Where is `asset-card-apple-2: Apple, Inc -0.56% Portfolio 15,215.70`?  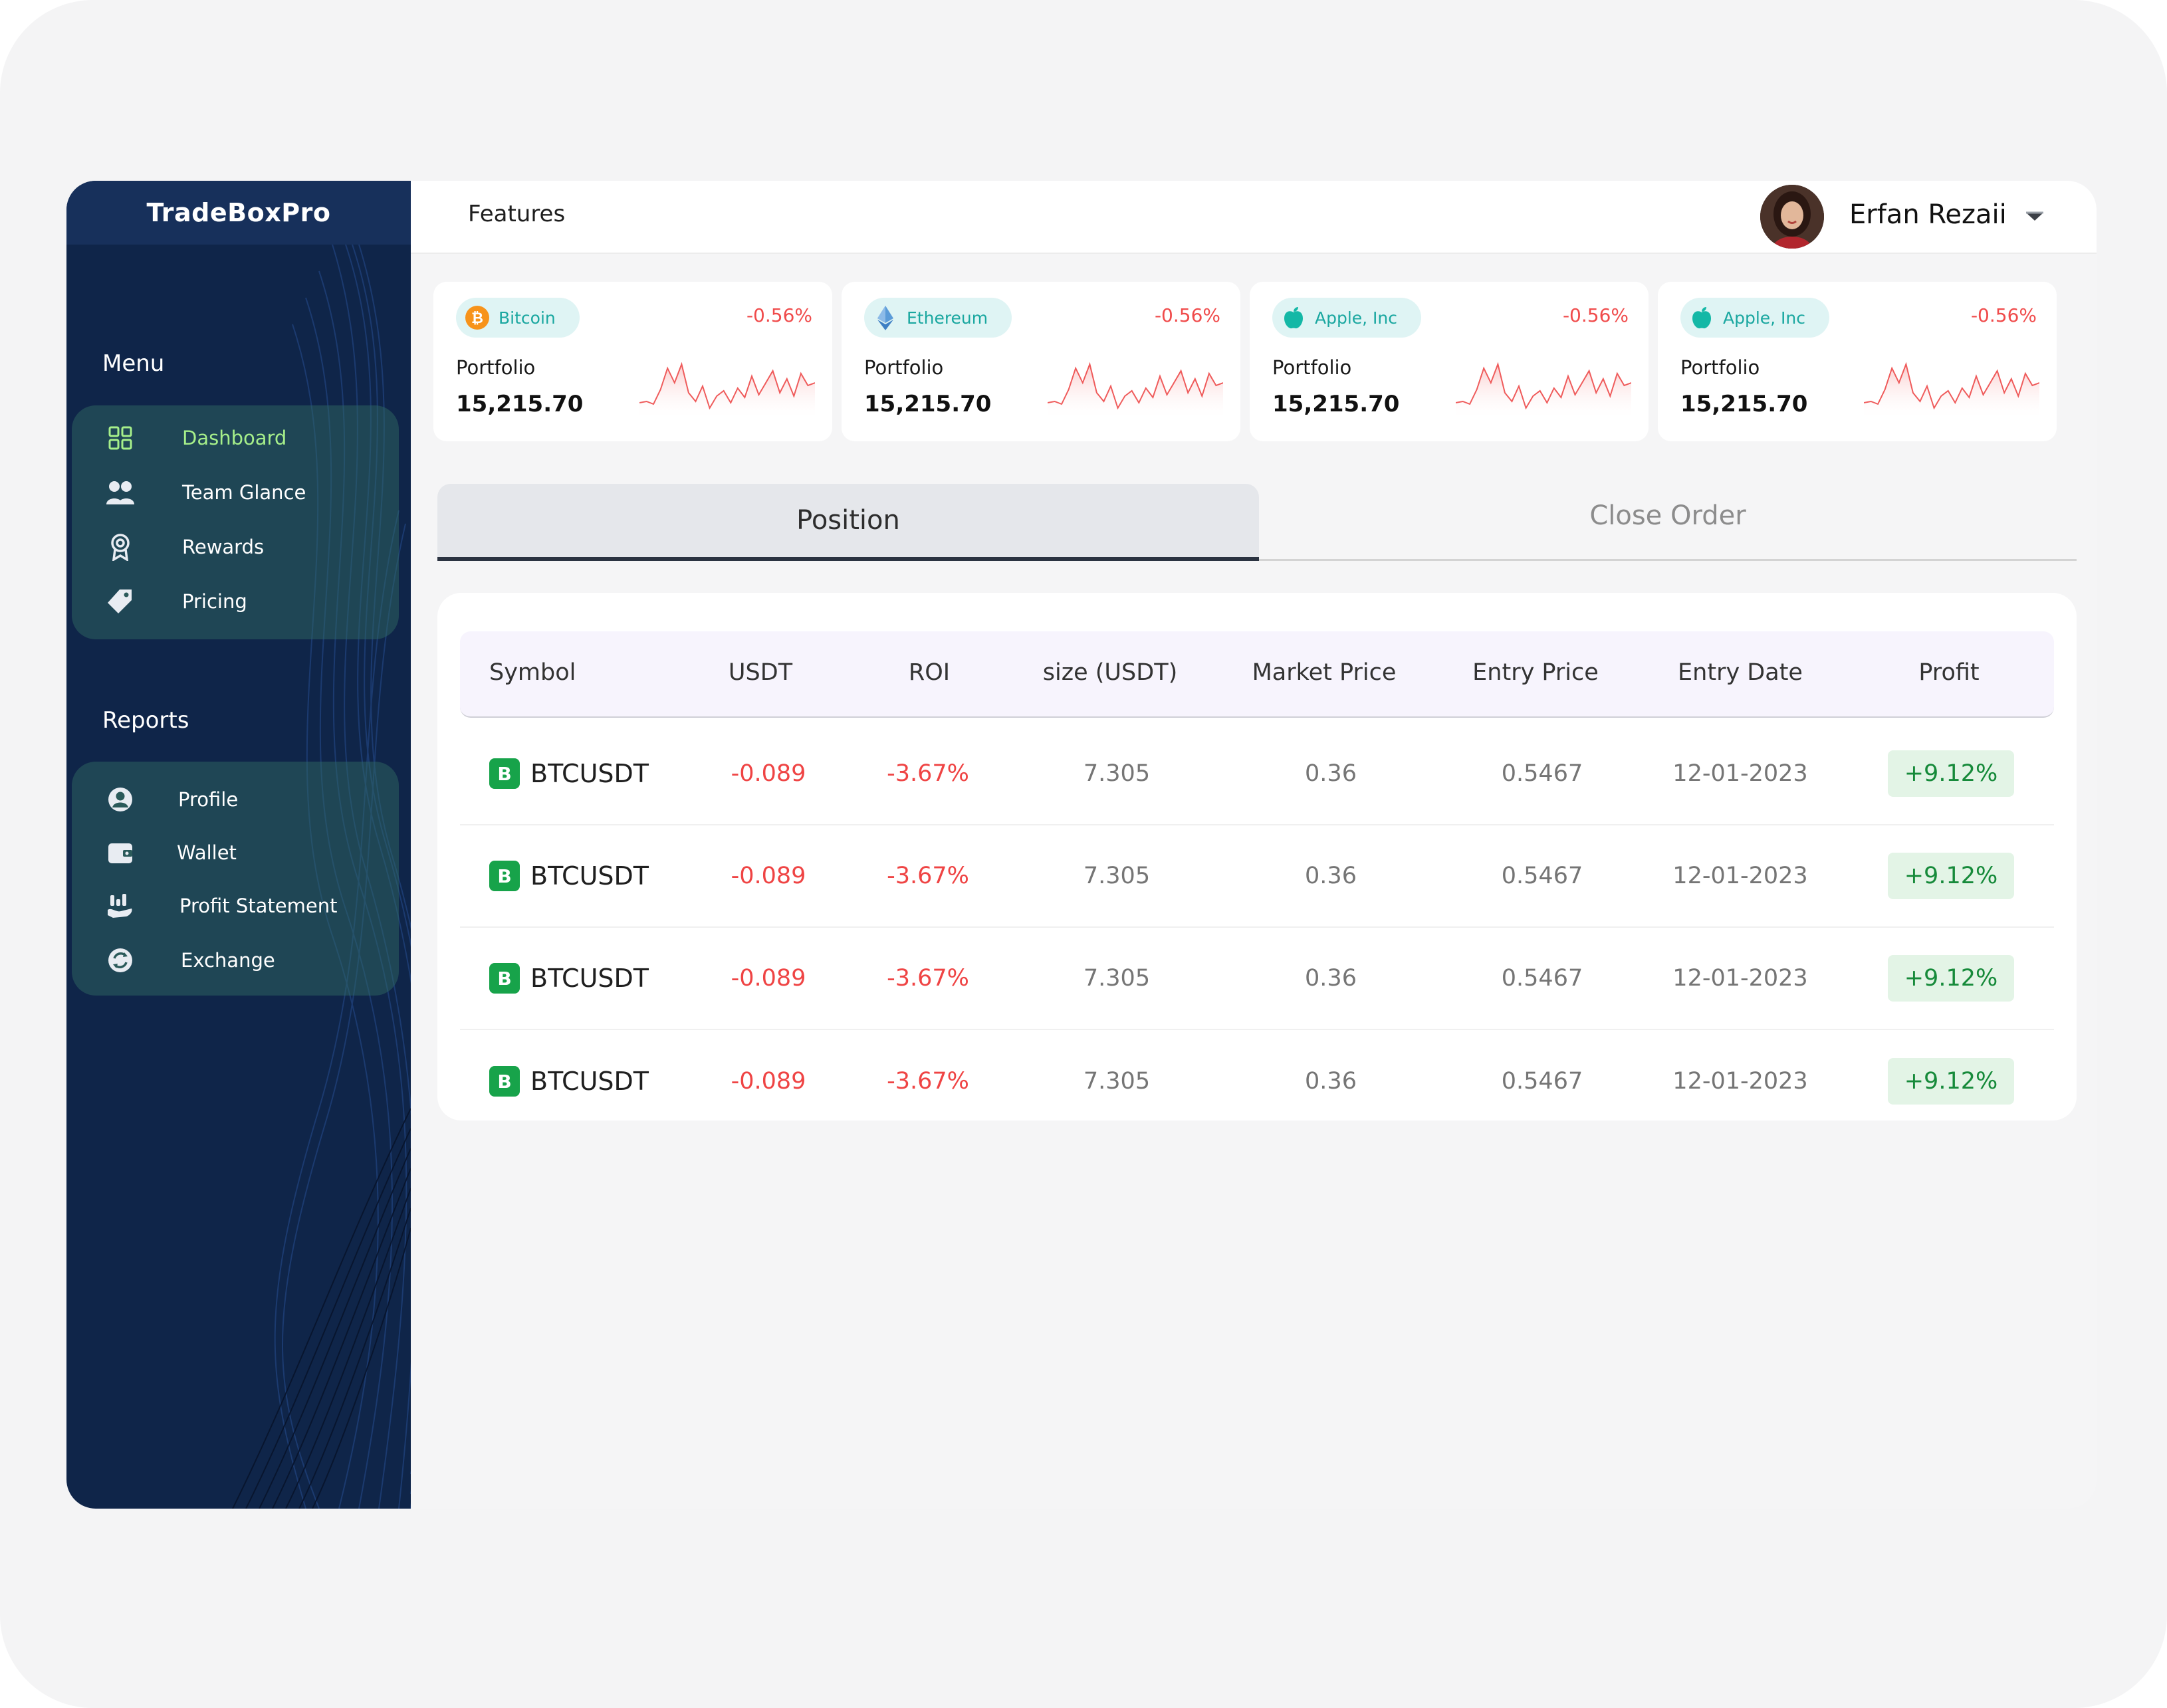 asset-card-apple-2: Apple, Inc -0.56% Portfolio 15,215.70 is located at coordinates (1857, 361).